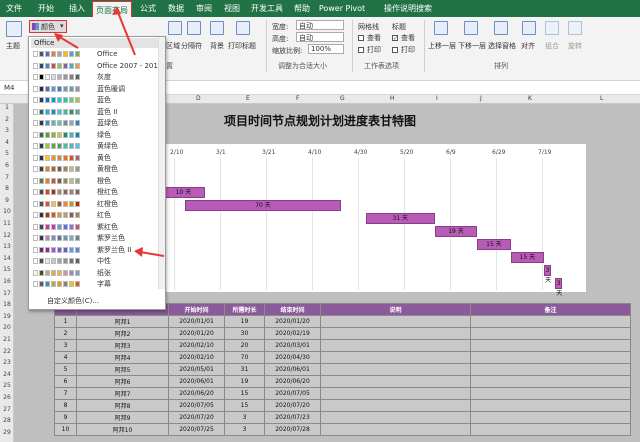 Image resolution: width=640 pixels, height=442 pixels. I want to click on background-icon, so click(217, 28).